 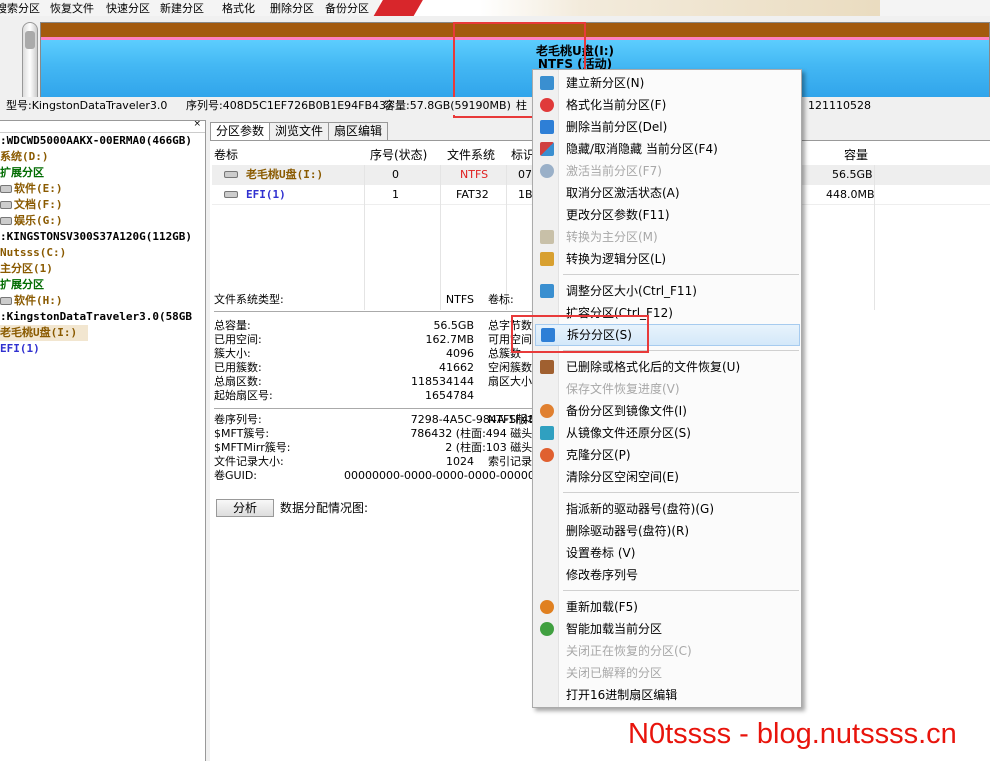 What do you see at coordinates (367, 353) in the screenshot?
I see `info-row: 簇大小: 4096 总簇数` at bounding box center [367, 353].